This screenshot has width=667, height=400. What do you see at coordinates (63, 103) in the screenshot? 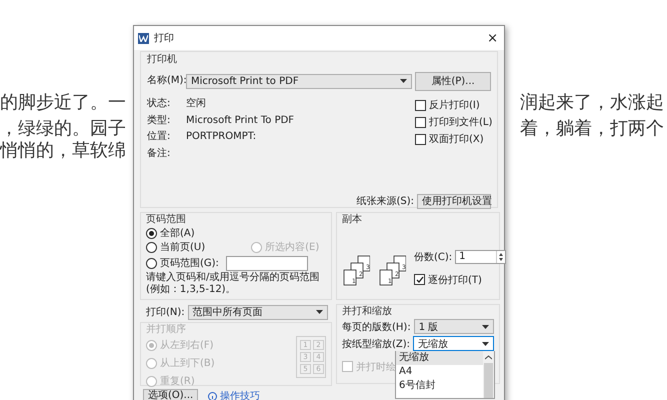
I see `document-text: 的脚步近了。一` at bounding box center [63, 103].